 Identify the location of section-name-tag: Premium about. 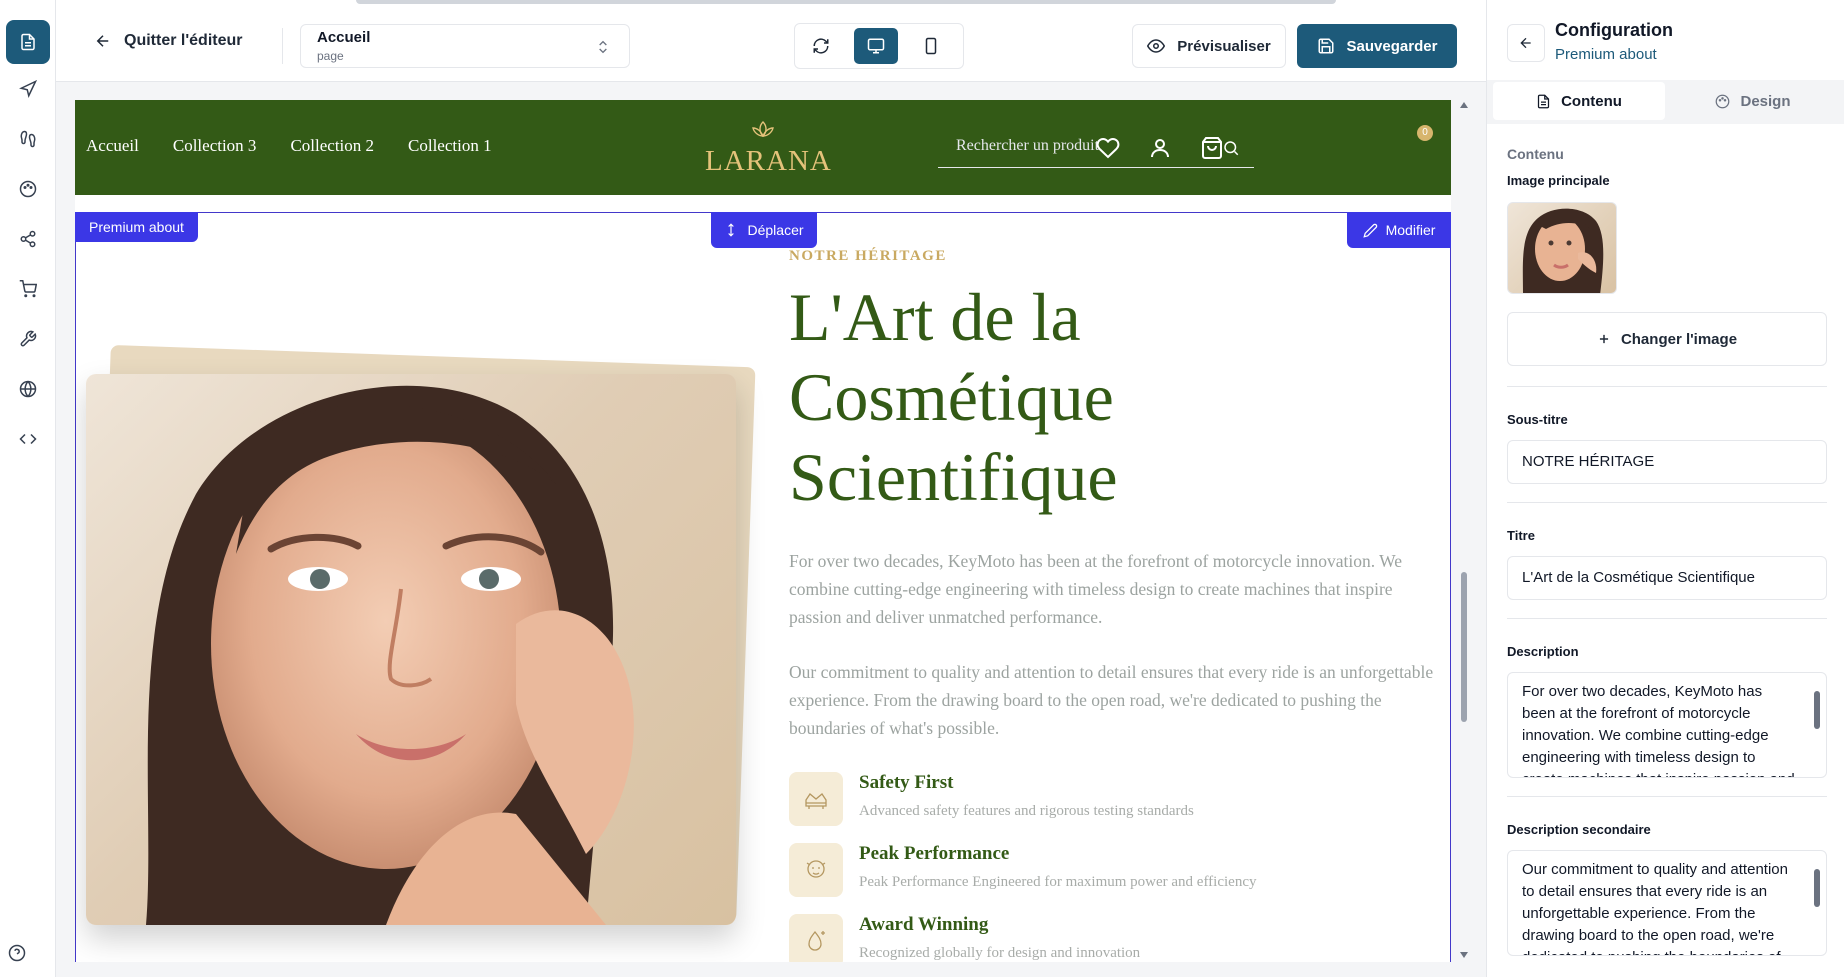
(136, 227).